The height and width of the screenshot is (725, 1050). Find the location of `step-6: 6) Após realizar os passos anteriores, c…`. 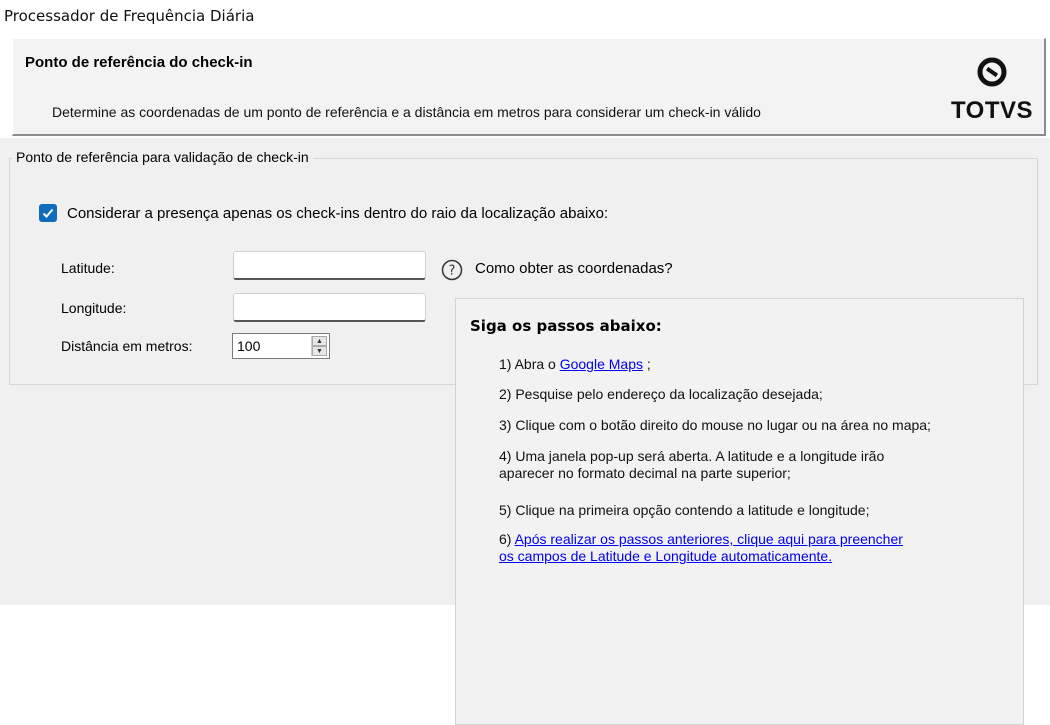

step-6: 6) Após realizar os passos anteriores, c… is located at coordinates (759, 548).